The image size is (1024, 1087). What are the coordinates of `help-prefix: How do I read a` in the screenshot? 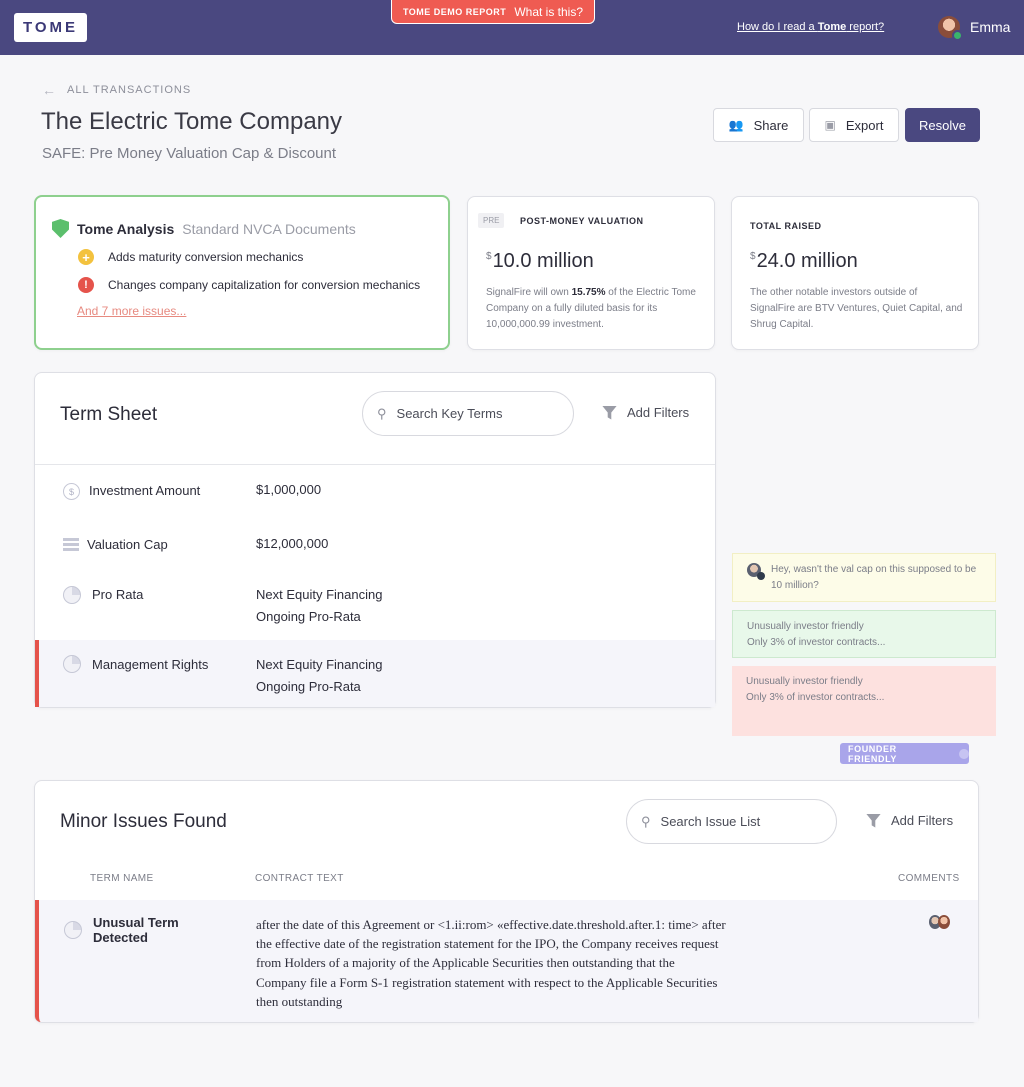 It's located at (777, 27).